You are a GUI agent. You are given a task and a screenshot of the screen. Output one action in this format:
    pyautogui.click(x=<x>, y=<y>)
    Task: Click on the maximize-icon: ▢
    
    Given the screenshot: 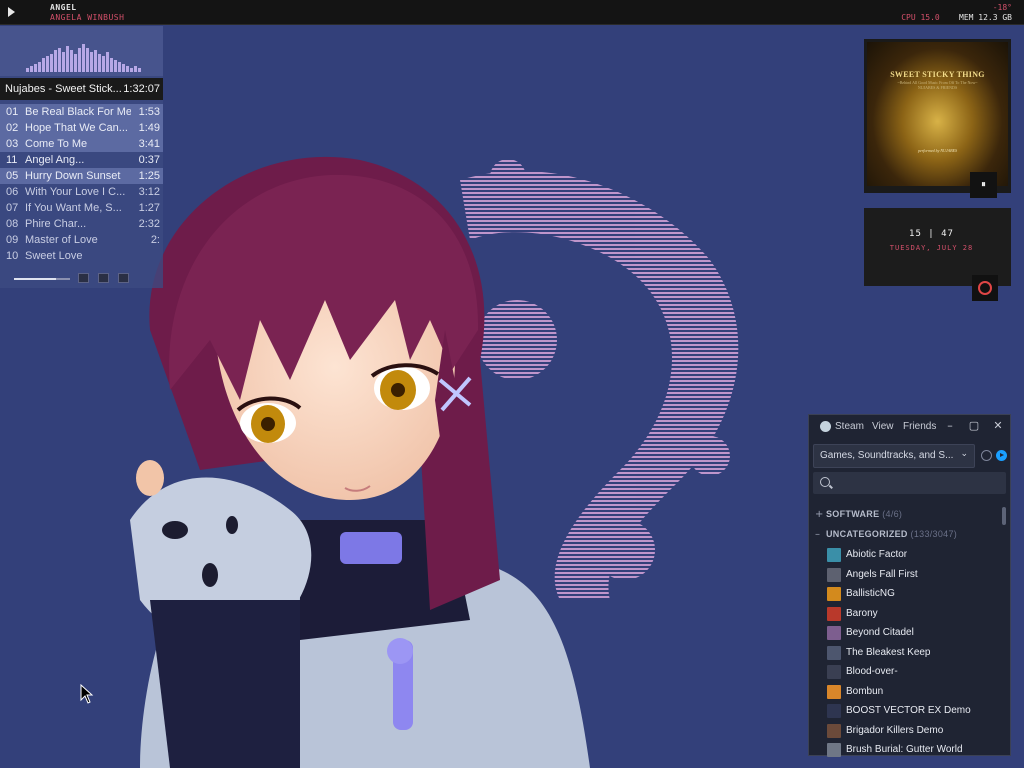 What is the action you would take?
    pyautogui.click(x=974, y=426)
    